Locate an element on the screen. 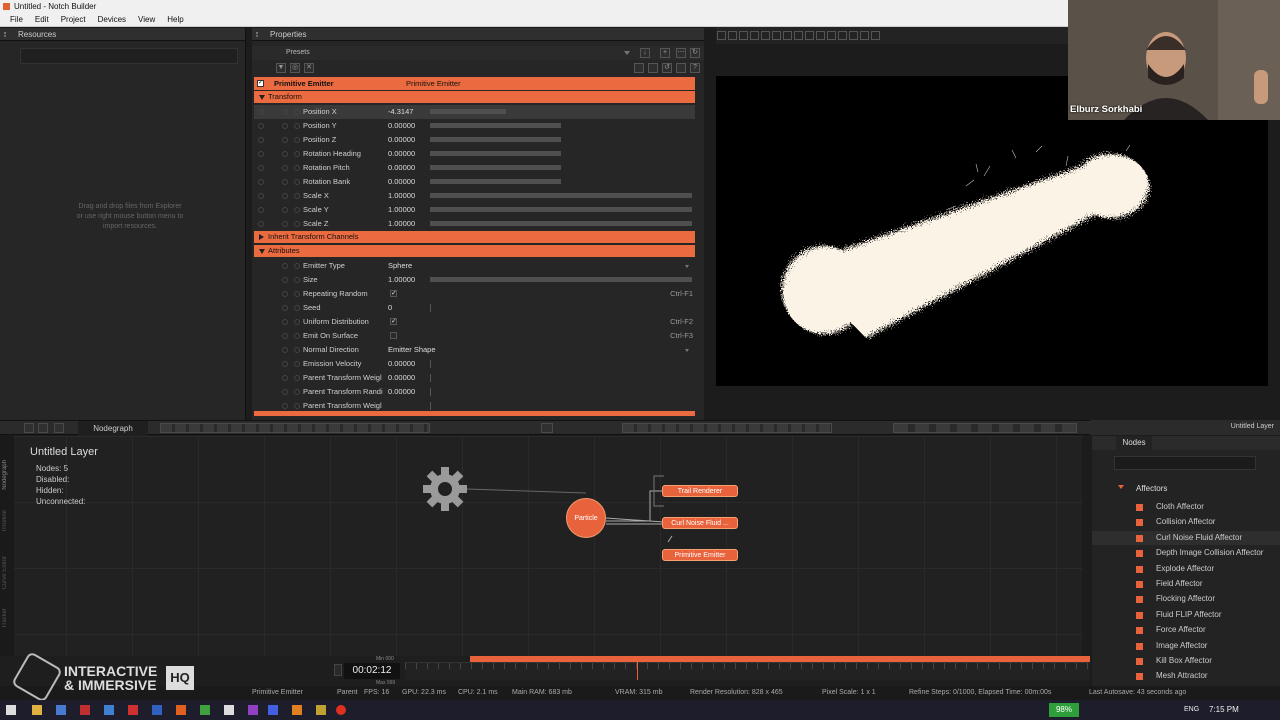 This screenshot has height=720, width=1280. affector-item: Collision Affector is located at coordinates (1186, 522).